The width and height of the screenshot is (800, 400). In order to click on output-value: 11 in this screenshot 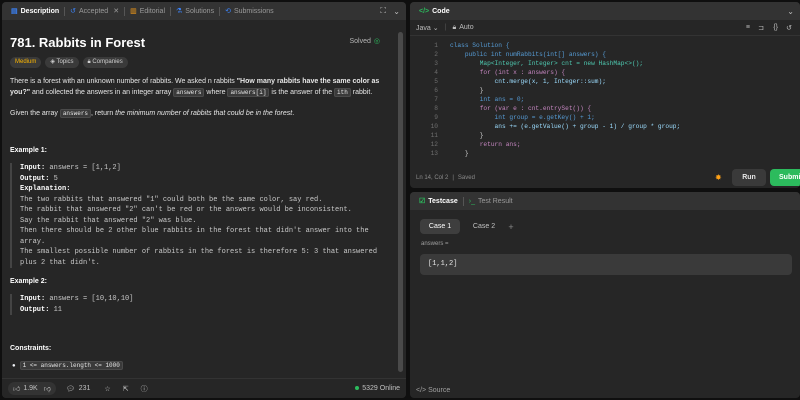, I will do `click(56, 309)`.